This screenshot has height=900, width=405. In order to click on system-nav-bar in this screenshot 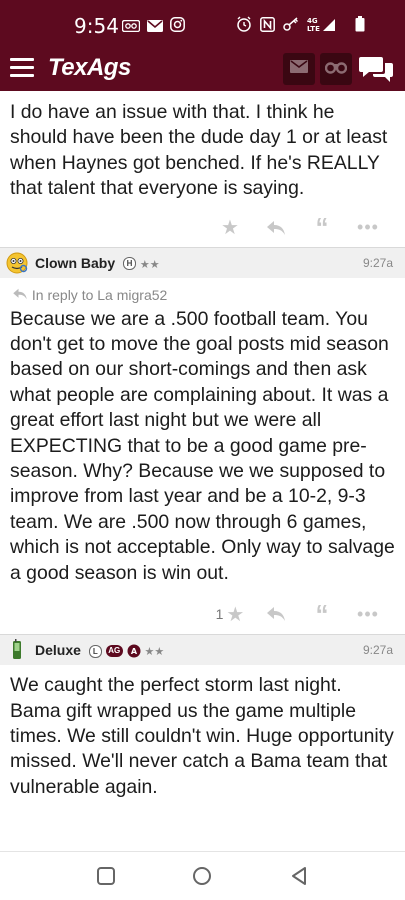, I will do `click(202, 875)`.